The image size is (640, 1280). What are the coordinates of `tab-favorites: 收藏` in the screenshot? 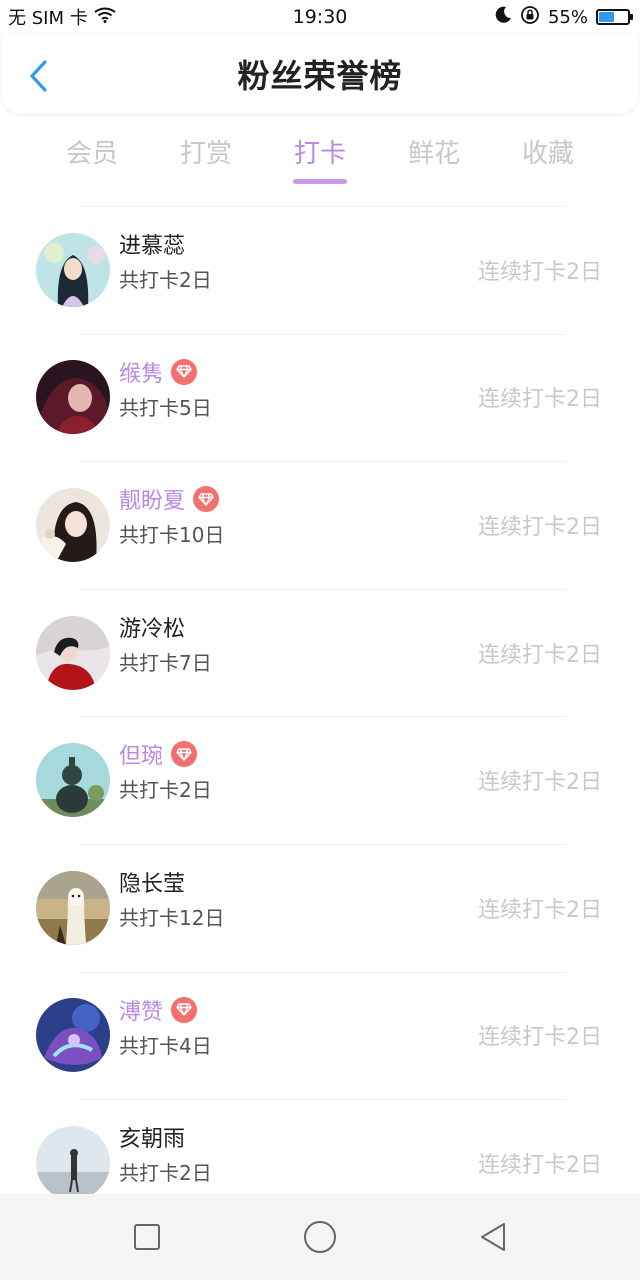 It's located at (548, 158).